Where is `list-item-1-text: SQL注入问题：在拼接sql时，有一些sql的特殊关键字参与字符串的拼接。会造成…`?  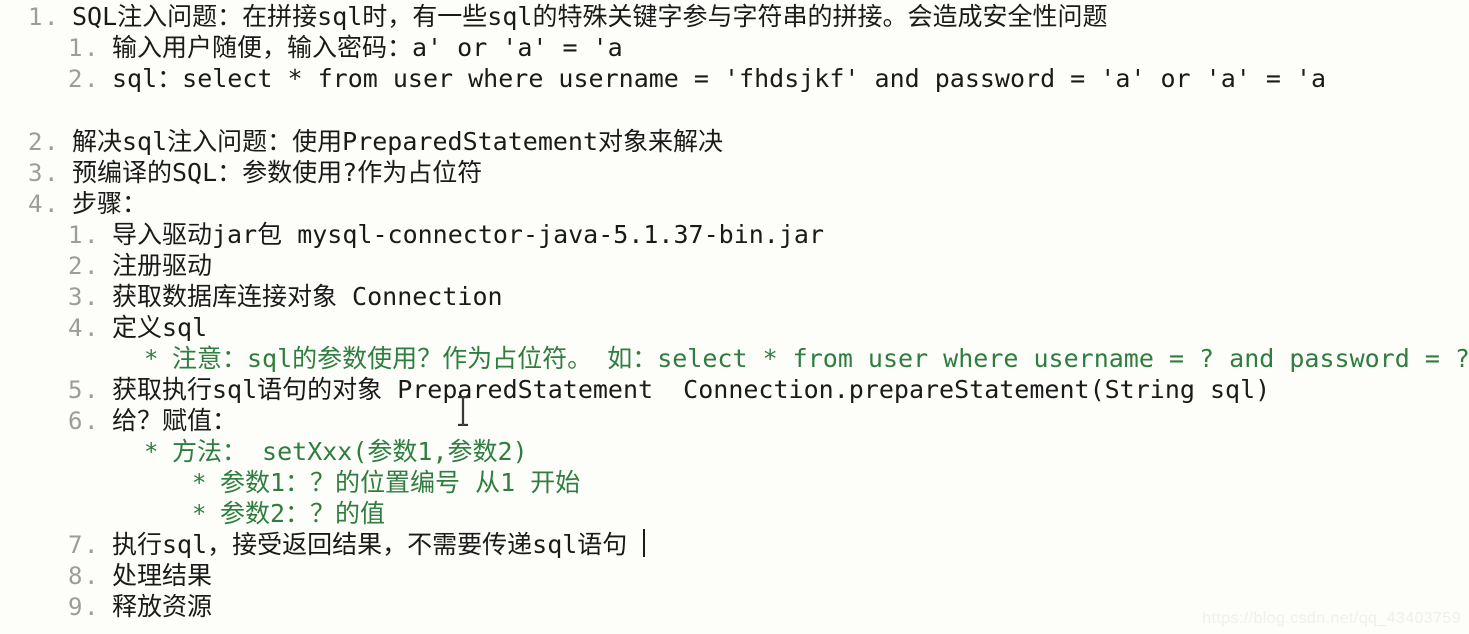
list-item-1-text: SQL注入问题：在拼接sql时，有一些sql的特殊关键字参与字符串的拼接。会造成… is located at coordinates (590, 16).